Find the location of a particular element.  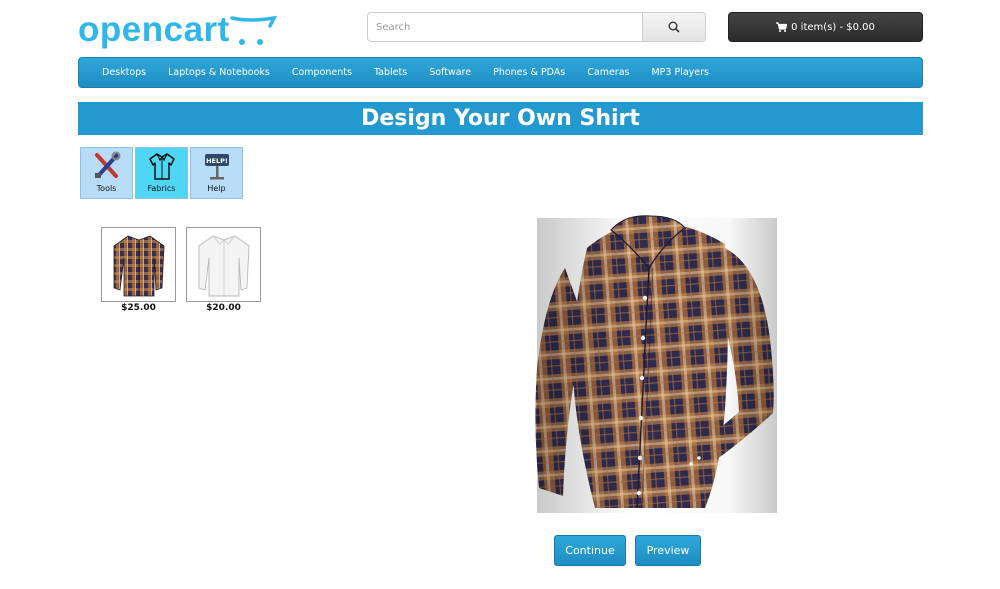

tab-help-label: Help is located at coordinates (216, 188).